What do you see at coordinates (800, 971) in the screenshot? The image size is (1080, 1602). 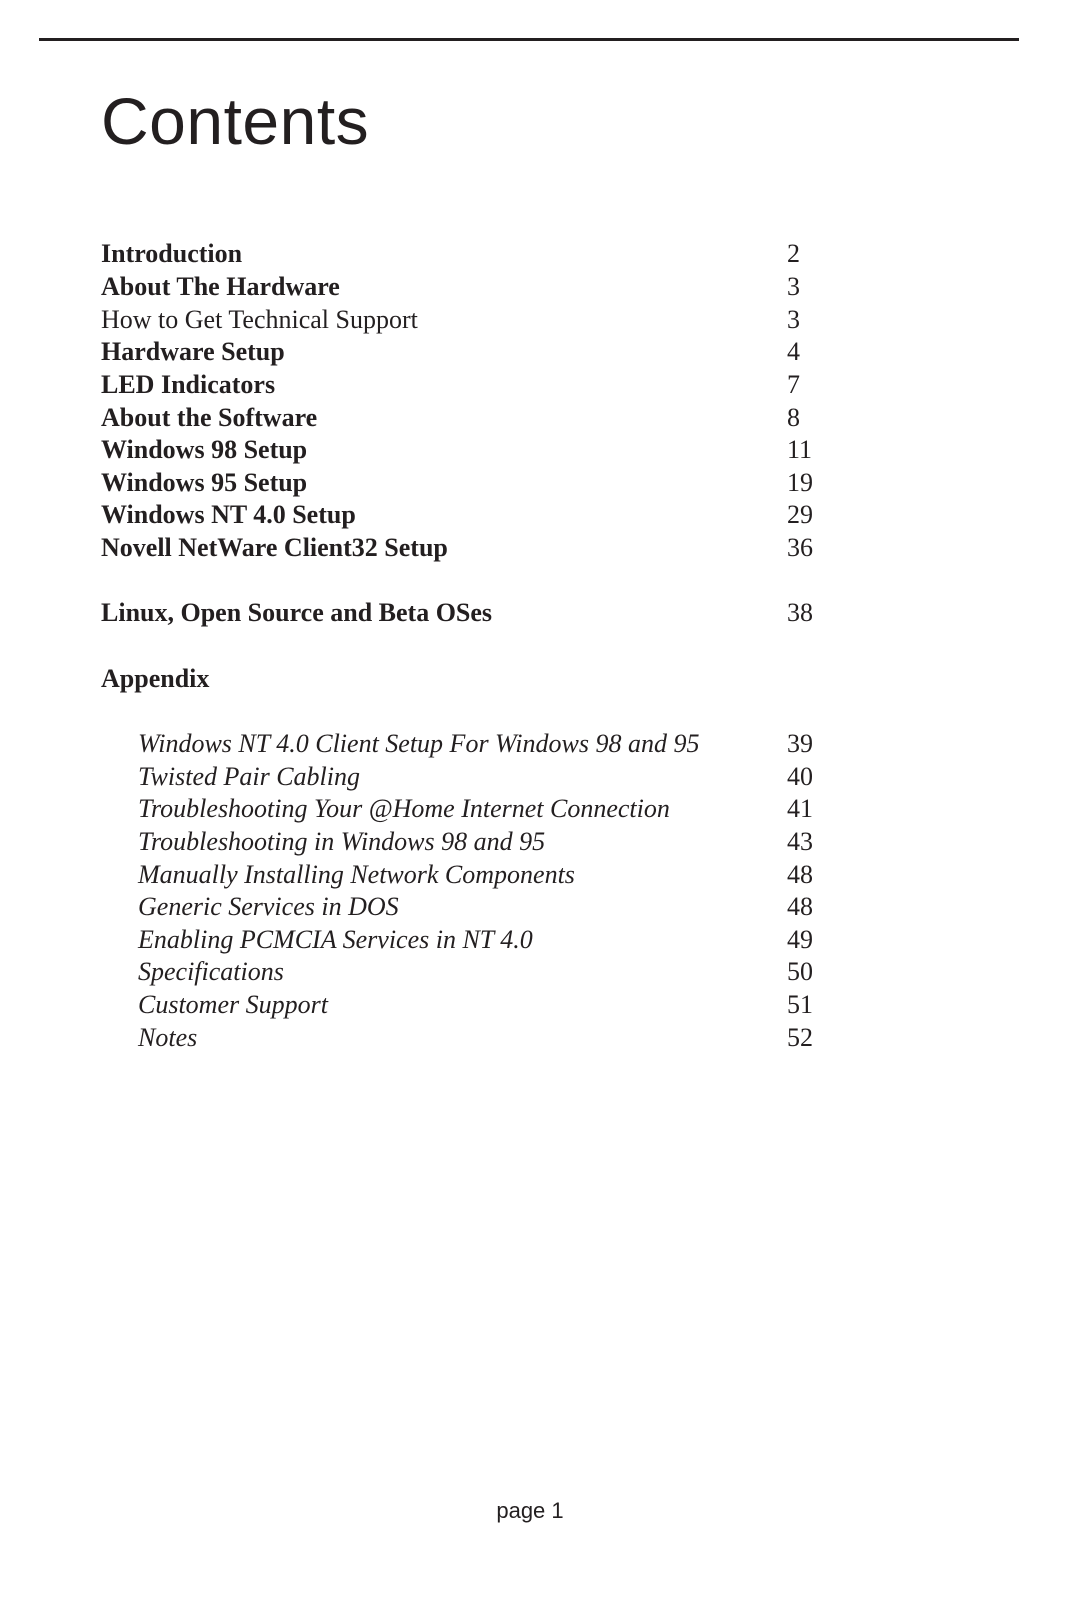 I see `appendix-entry-page: 50` at bounding box center [800, 971].